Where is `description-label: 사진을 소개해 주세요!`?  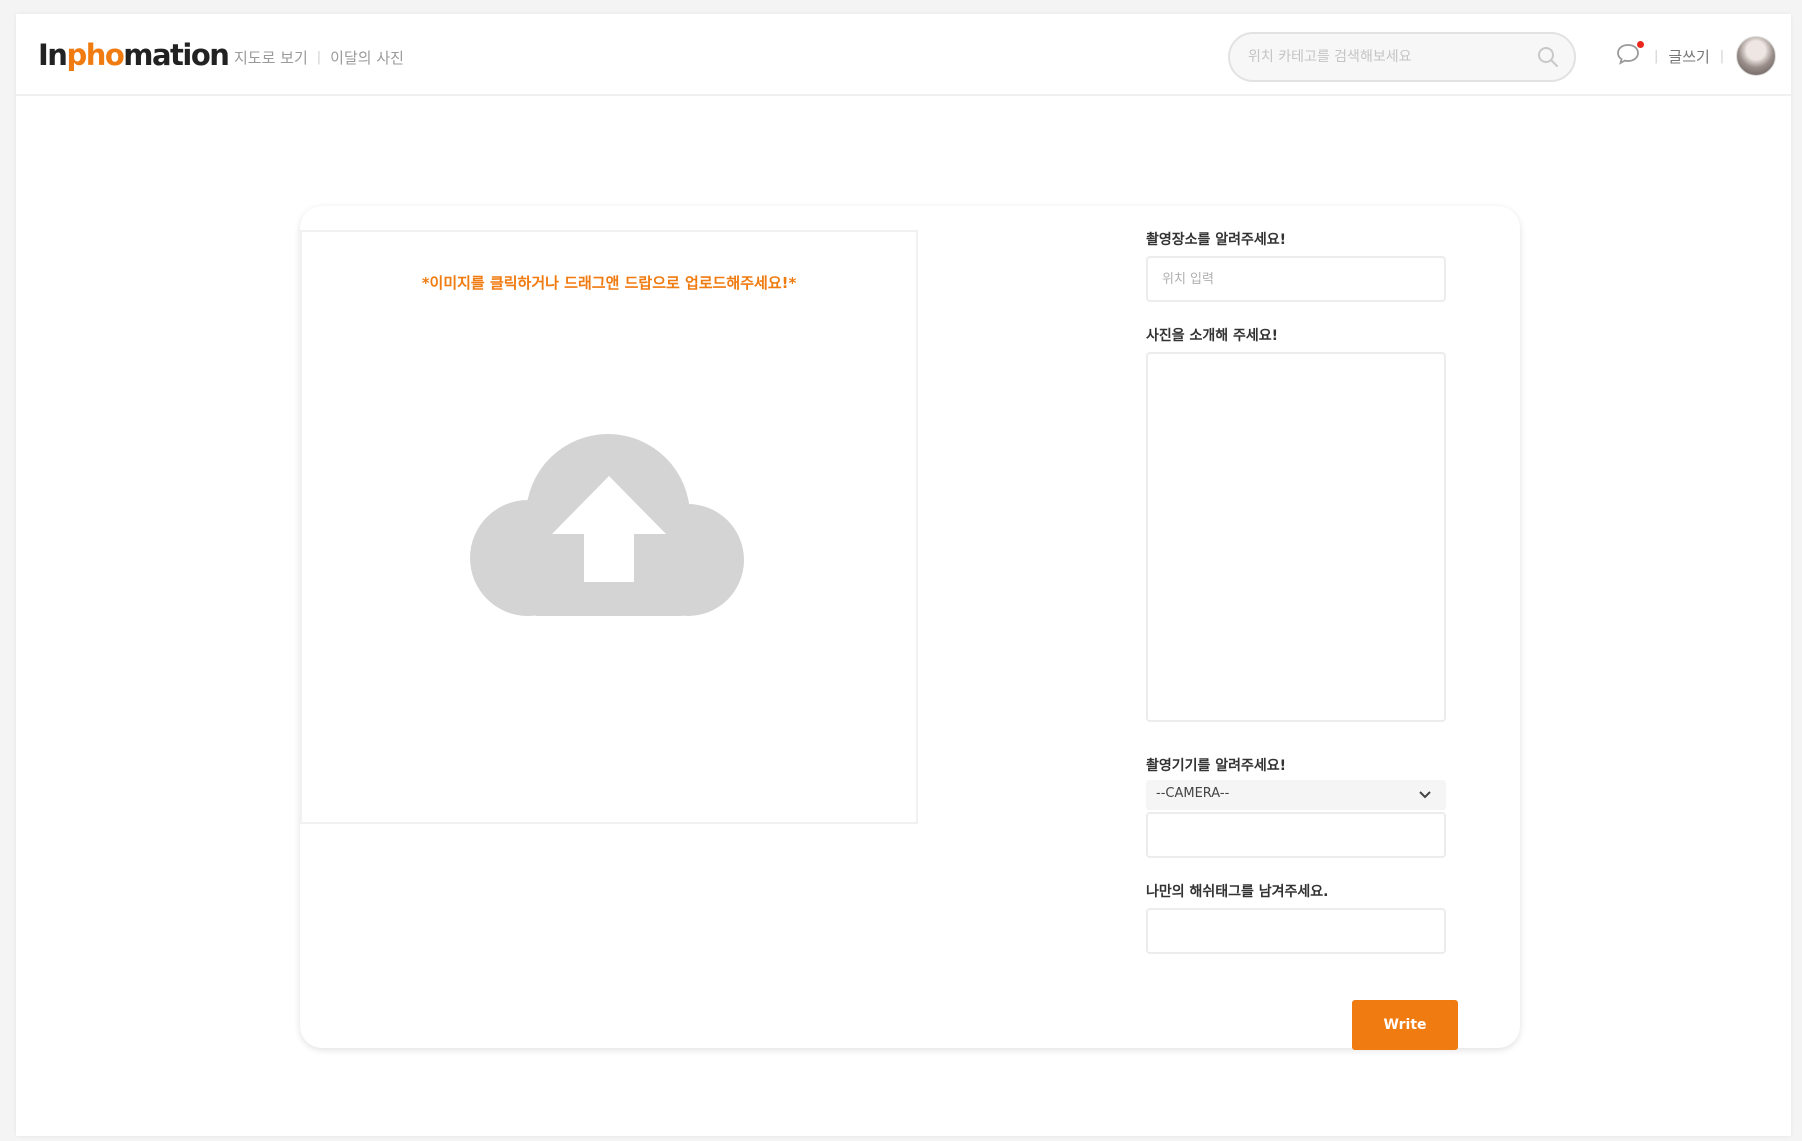 description-label: 사진을 소개해 주세요! is located at coordinates (1212, 336).